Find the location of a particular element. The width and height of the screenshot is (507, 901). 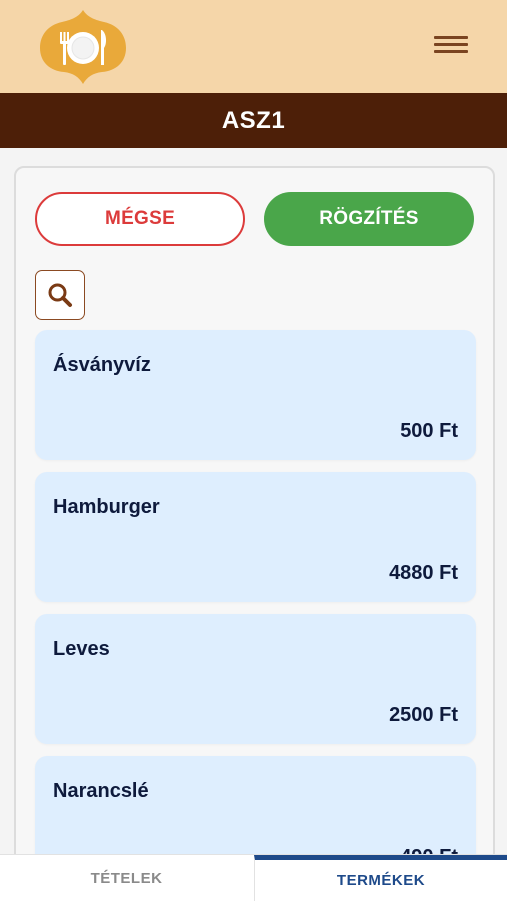

bottom-tab-bar: TÉTELEK TERMÉKEK is located at coordinates (253, 877).